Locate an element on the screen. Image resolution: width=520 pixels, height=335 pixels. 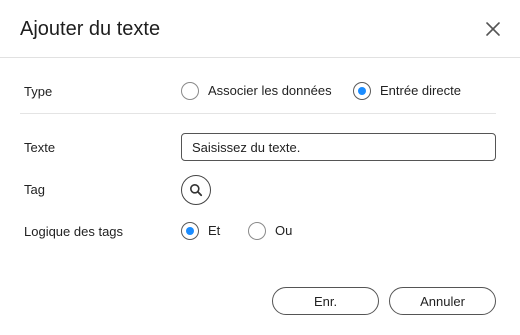
close-icon is located at coordinates (493, 29).